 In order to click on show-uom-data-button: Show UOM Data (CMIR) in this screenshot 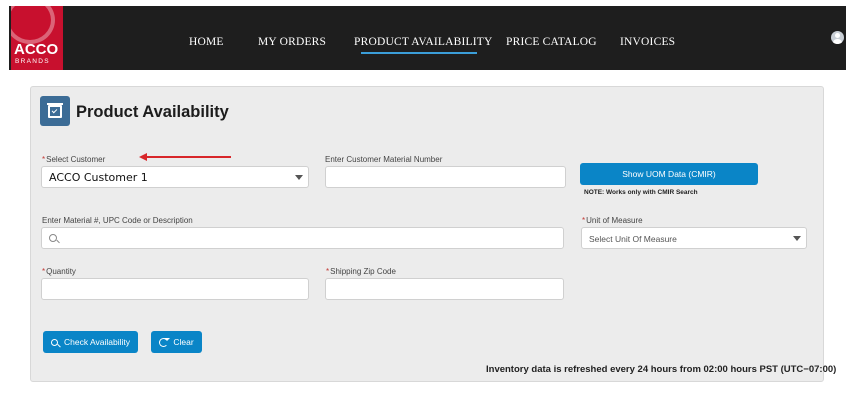, I will do `click(669, 174)`.